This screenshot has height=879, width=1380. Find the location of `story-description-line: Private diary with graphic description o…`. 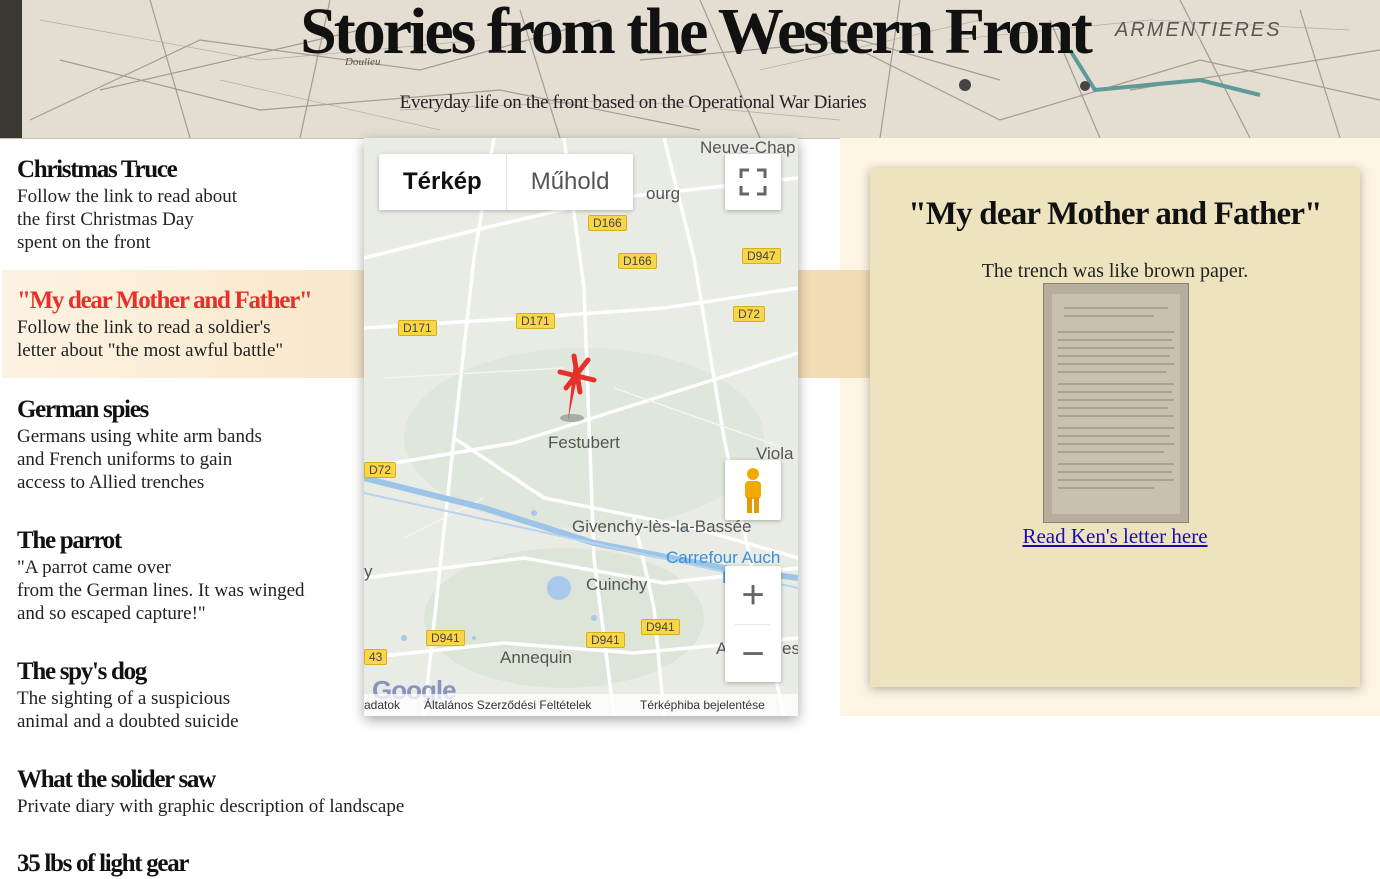

story-description-line: Private diary with graphic description o… is located at coordinates (211, 806).